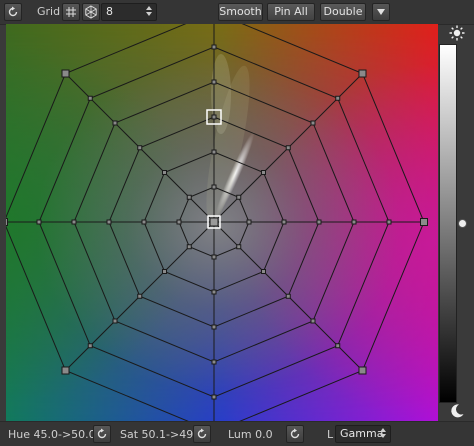 Image resolution: width=474 pixels, height=446 pixels. I want to click on luminance-slider-thumb, so click(462, 223).